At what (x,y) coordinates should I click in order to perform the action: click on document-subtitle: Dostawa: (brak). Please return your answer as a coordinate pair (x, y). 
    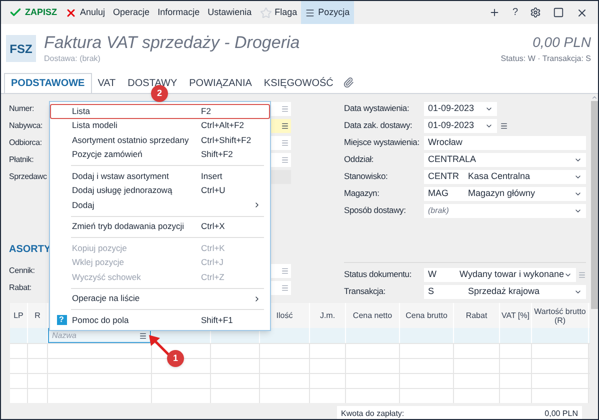
    Looking at the image, I should click on (73, 58).